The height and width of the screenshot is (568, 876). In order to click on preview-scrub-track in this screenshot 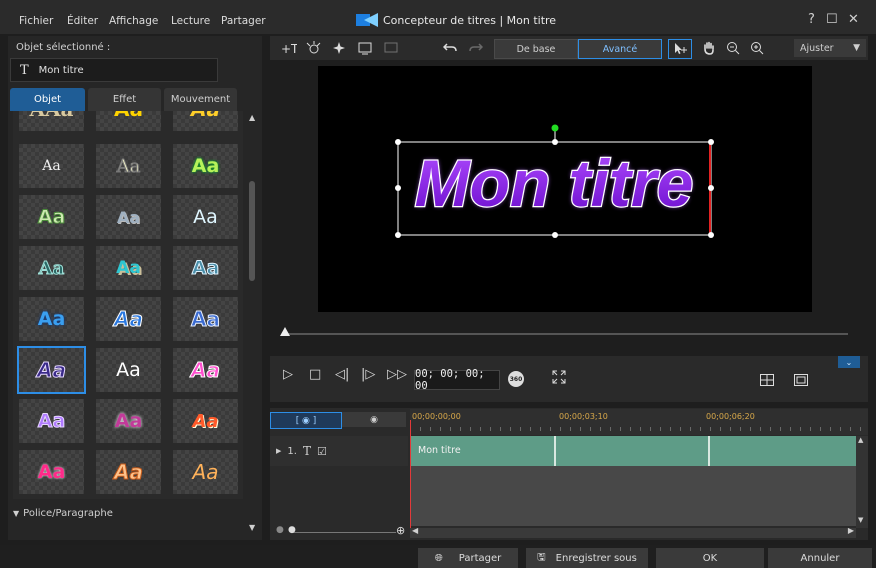, I will do `click(565, 334)`.